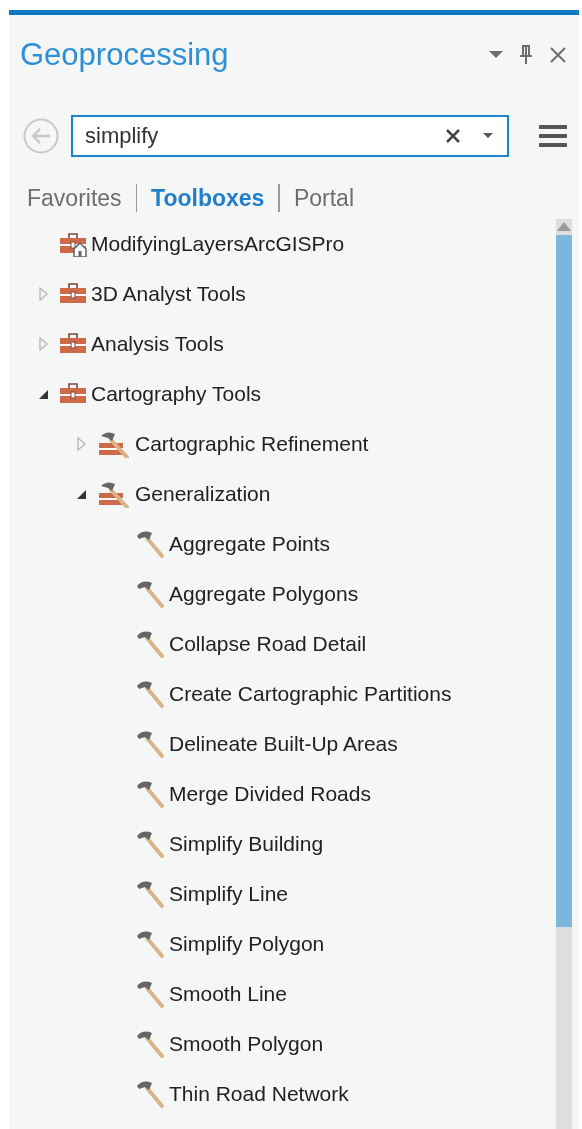  I want to click on toolbox-with-house-icon, so click(73, 244).